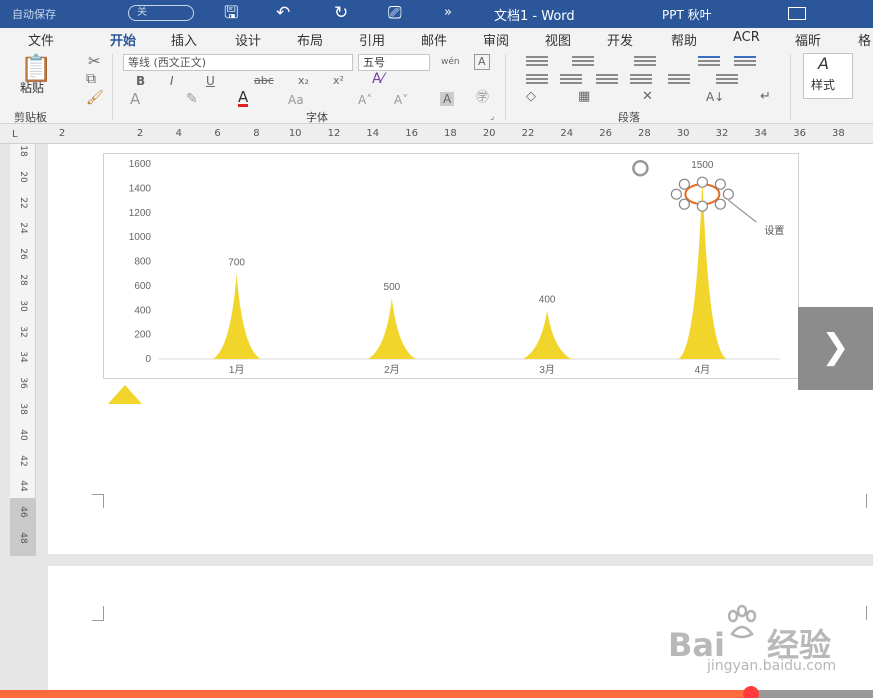 Image resolution: width=873 pixels, height=698 pixels. I want to click on align-left-icon, so click(537, 80).